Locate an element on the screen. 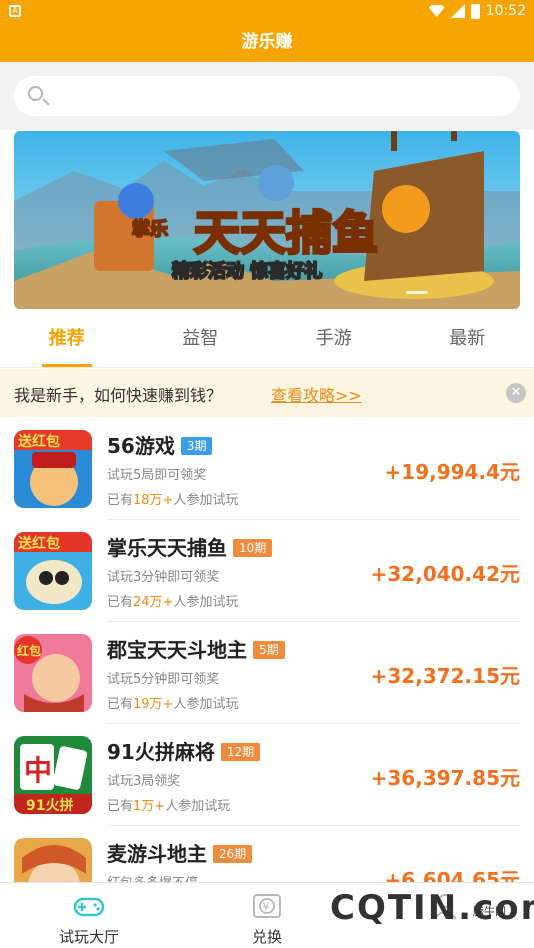 The image size is (534, 948). participants: 已有24万+人参加试玩 is located at coordinates (173, 602).